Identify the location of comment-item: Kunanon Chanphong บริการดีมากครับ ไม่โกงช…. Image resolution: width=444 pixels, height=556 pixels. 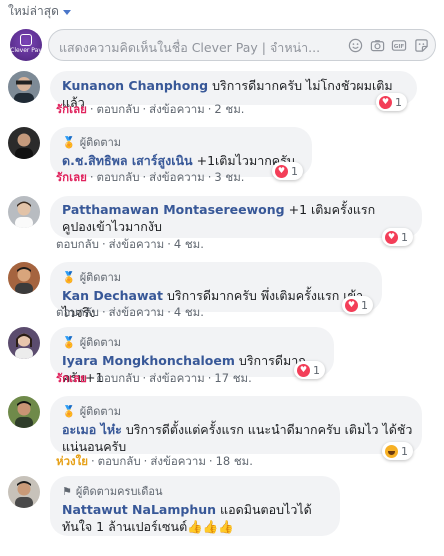
(223, 96).